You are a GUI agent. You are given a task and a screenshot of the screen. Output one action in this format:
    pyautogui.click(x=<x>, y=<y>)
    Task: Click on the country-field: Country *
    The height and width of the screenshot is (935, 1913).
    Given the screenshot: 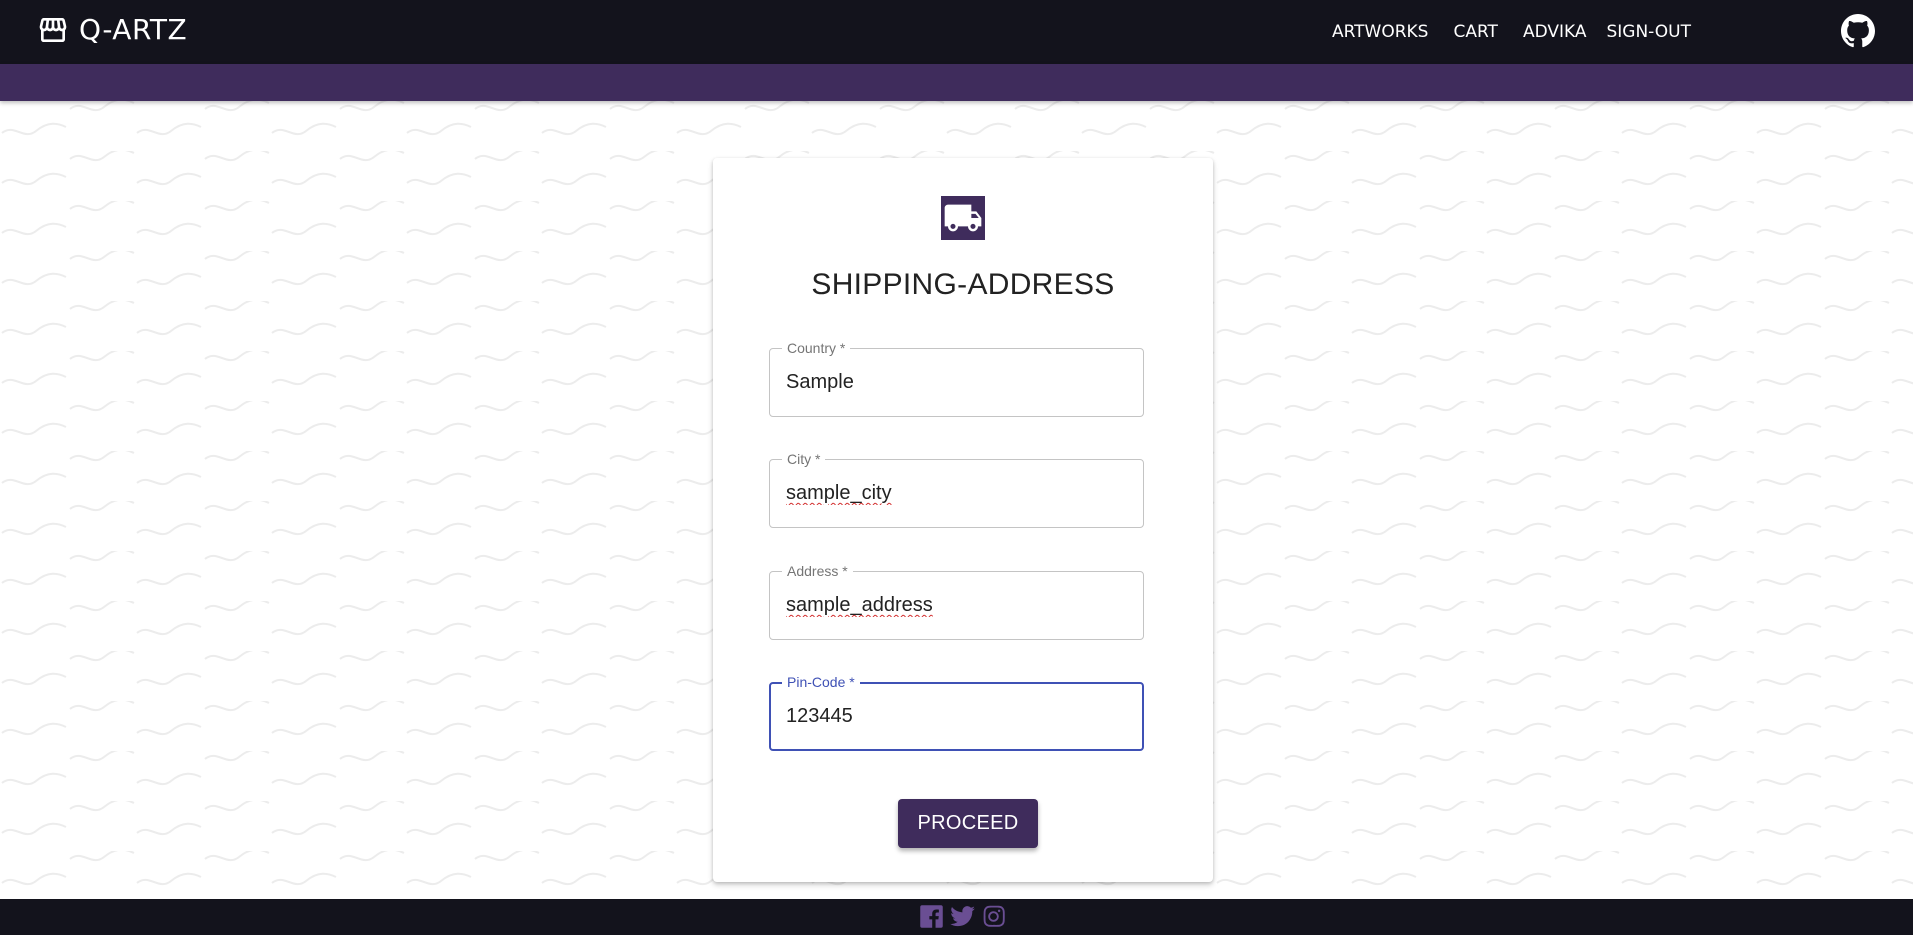 What is the action you would take?
    pyautogui.click(x=956, y=378)
    